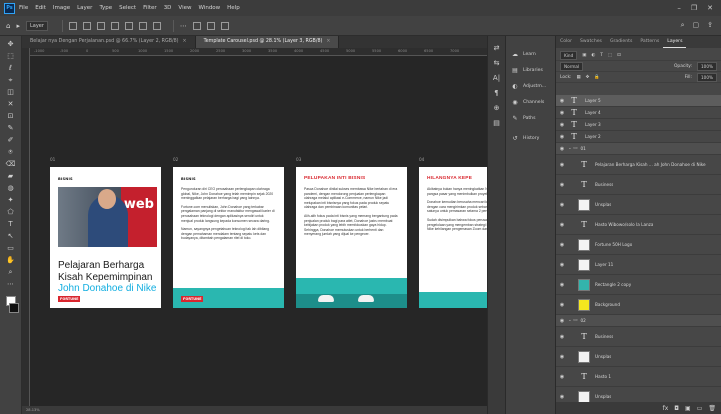 The width and height of the screenshot is (721, 414). What do you see at coordinates (175, 159) in the screenshot?
I see `artboard-label: 02` at bounding box center [175, 159].